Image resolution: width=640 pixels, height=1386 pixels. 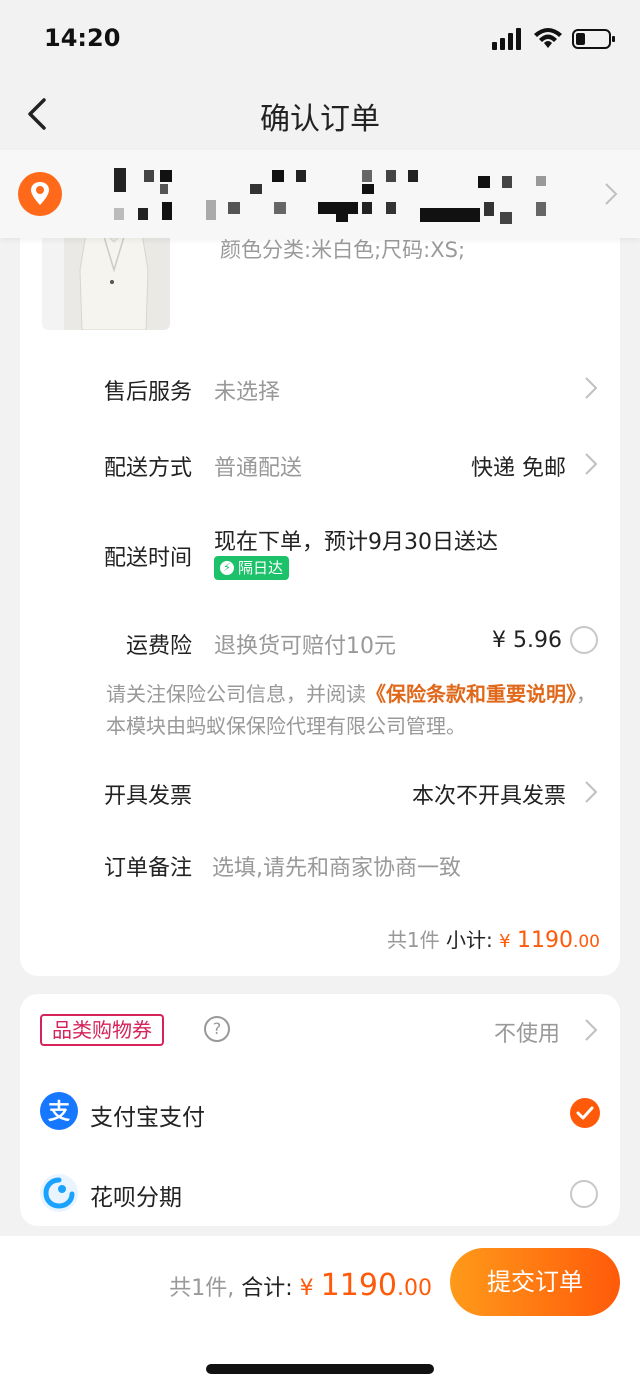 I want to click on signal-icon, so click(x=506, y=39).